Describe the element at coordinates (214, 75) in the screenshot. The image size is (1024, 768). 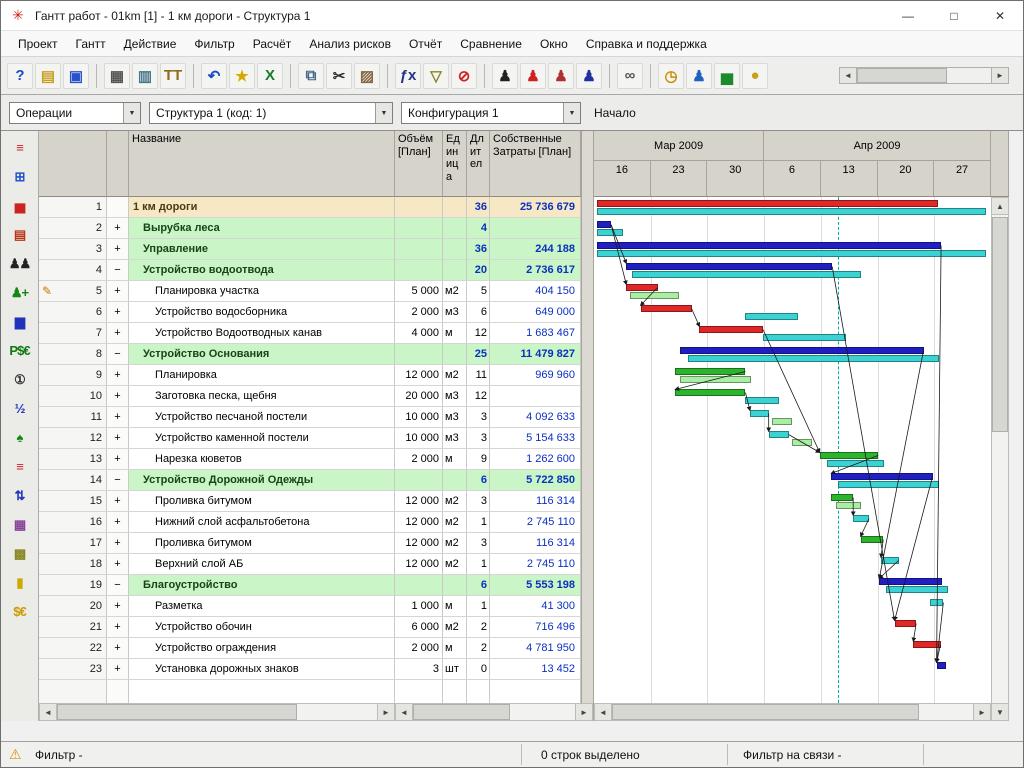
I see `undo-button: ↶` at that location.